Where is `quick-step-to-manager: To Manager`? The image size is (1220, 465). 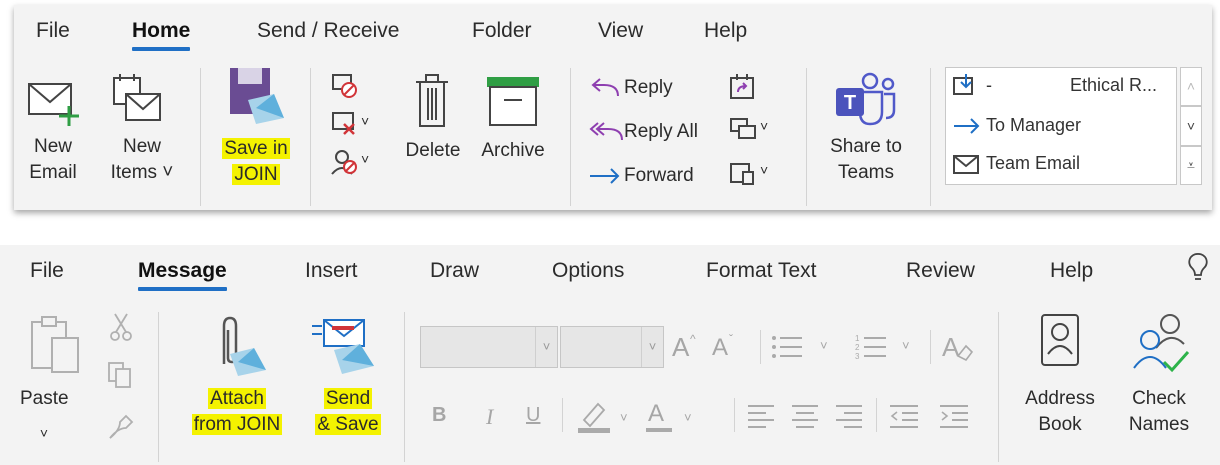
quick-step-to-manager: To Manager is located at coordinates (1061, 127).